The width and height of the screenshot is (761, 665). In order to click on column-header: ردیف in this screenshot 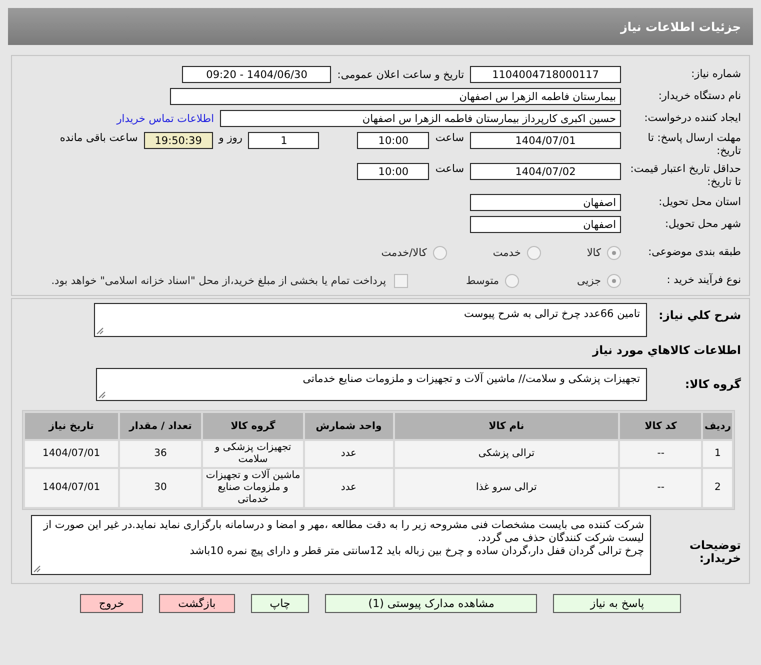, I will do `click(717, 426)`.